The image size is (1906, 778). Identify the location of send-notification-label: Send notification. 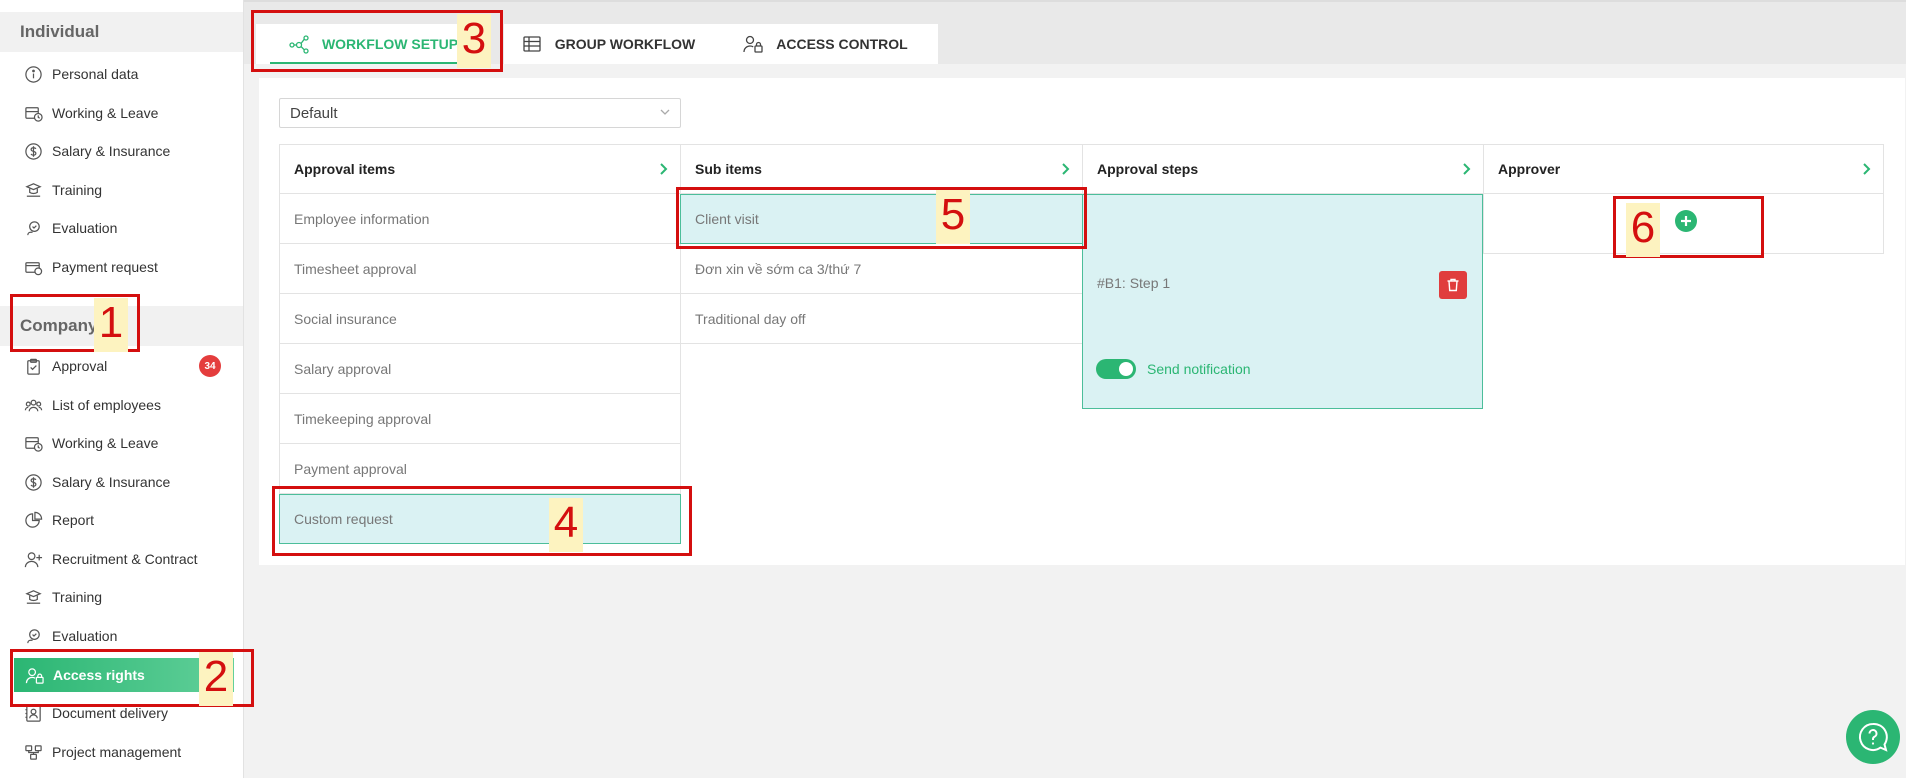
(1199, 369).